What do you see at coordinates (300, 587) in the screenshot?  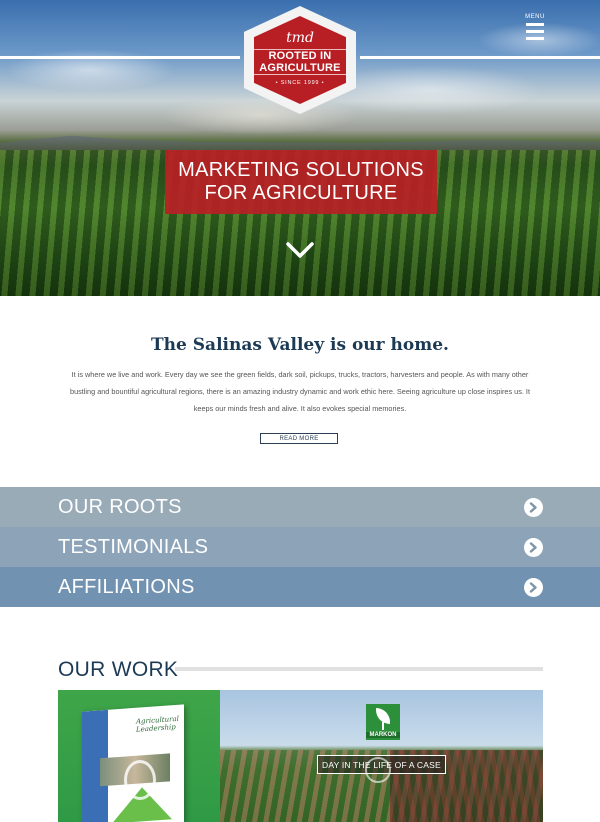 I see `accordion-affiliations: AFFILIATIONS` at bounding box center [300, 587].